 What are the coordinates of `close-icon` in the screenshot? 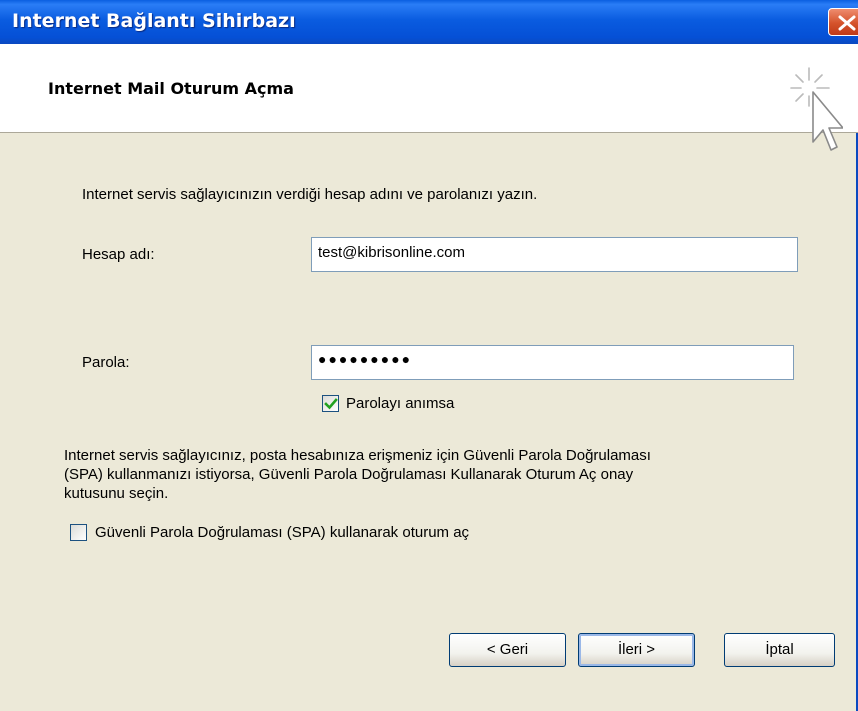 It's located at (847, 23).